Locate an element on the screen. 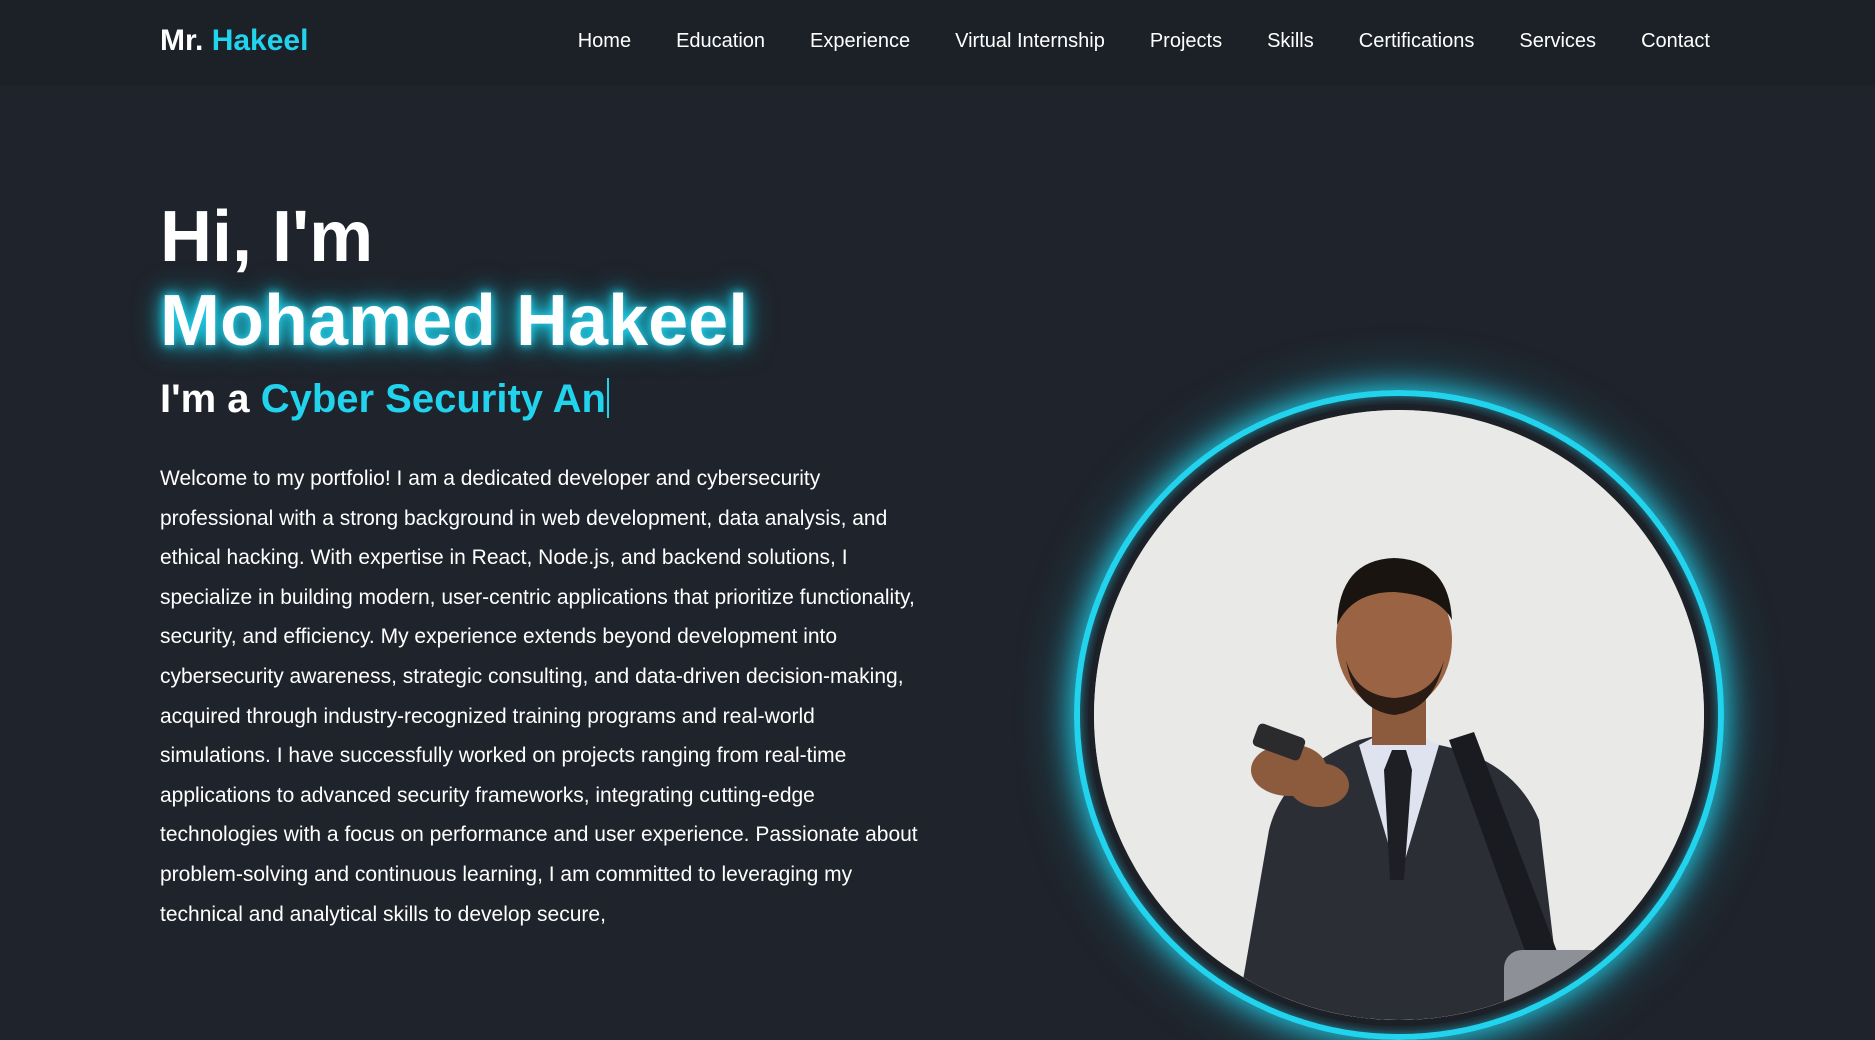 Image resolution: width=1875 pixels, height=1040 pixels. nav-link-virtual-internship: Virtual Internship is located at coordinates (1030, 41).